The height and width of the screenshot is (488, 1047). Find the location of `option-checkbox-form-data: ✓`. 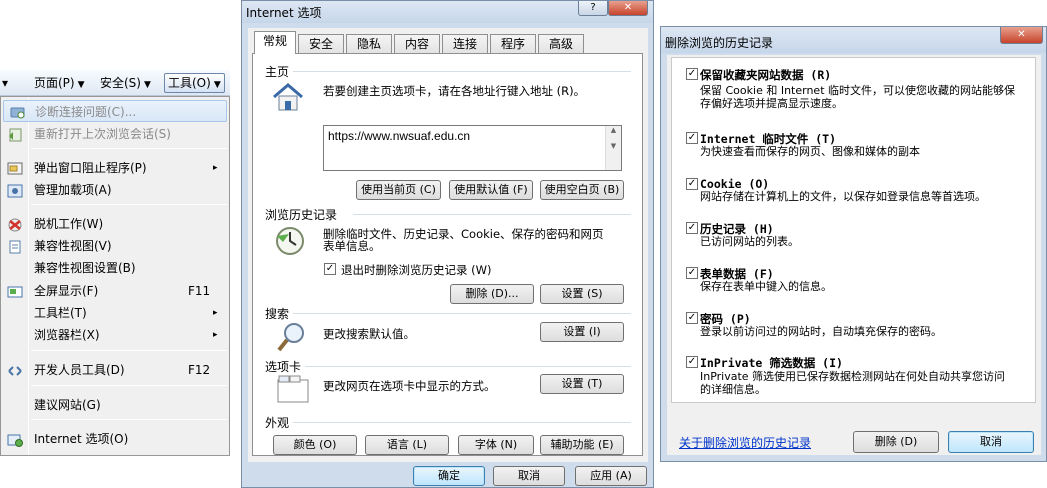

option-checkbox-form-data: ✓ is located at coordinates (692, 273).